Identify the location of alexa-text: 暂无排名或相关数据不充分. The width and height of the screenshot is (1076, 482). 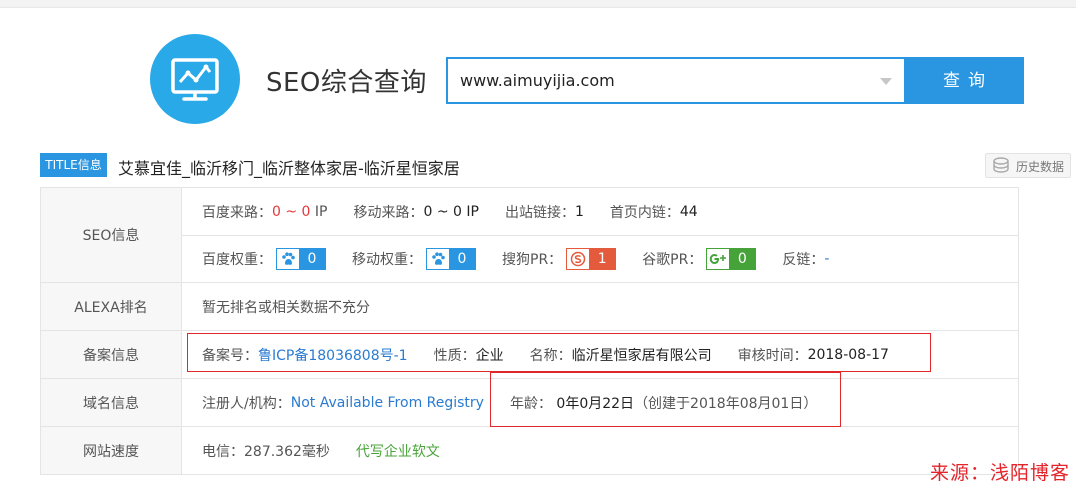
(286, 307).